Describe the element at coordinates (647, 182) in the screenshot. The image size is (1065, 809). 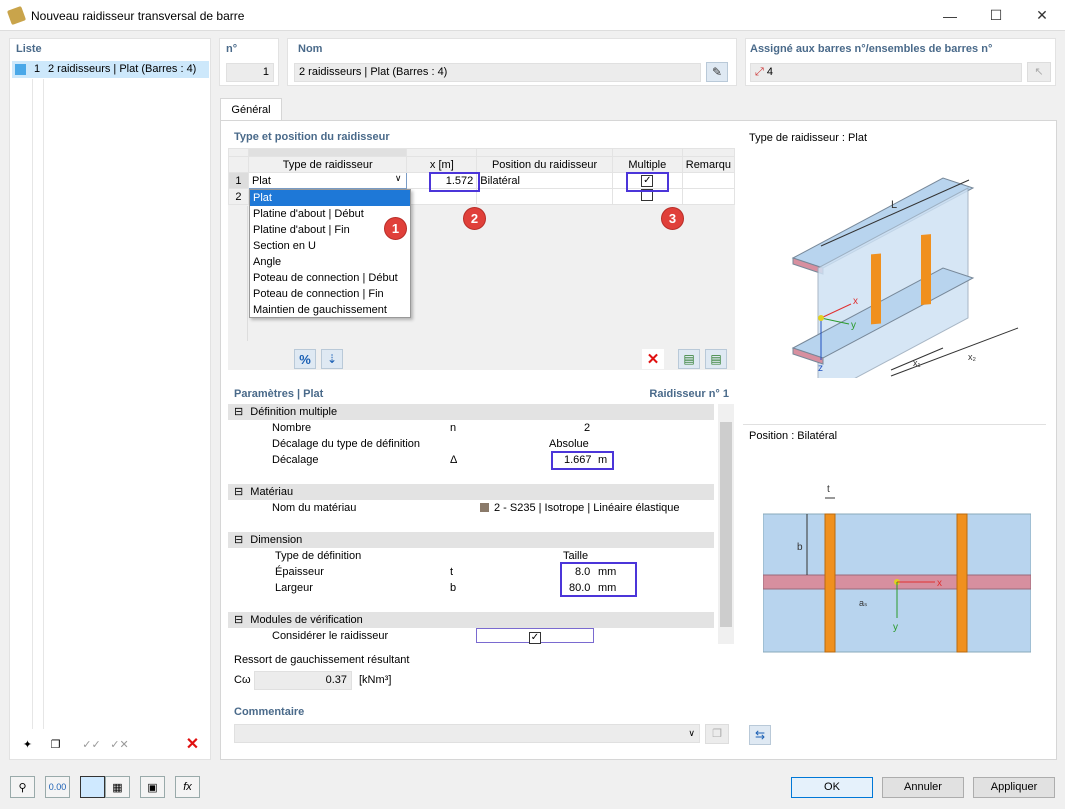
I see `multiple-highlight` at that location.